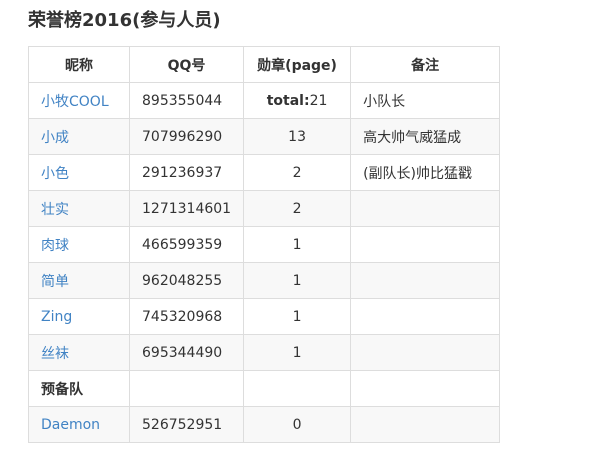 The height and width of the screenshot is (472, 610). I want to click on member-qq: 895355044, so click(186, 100).